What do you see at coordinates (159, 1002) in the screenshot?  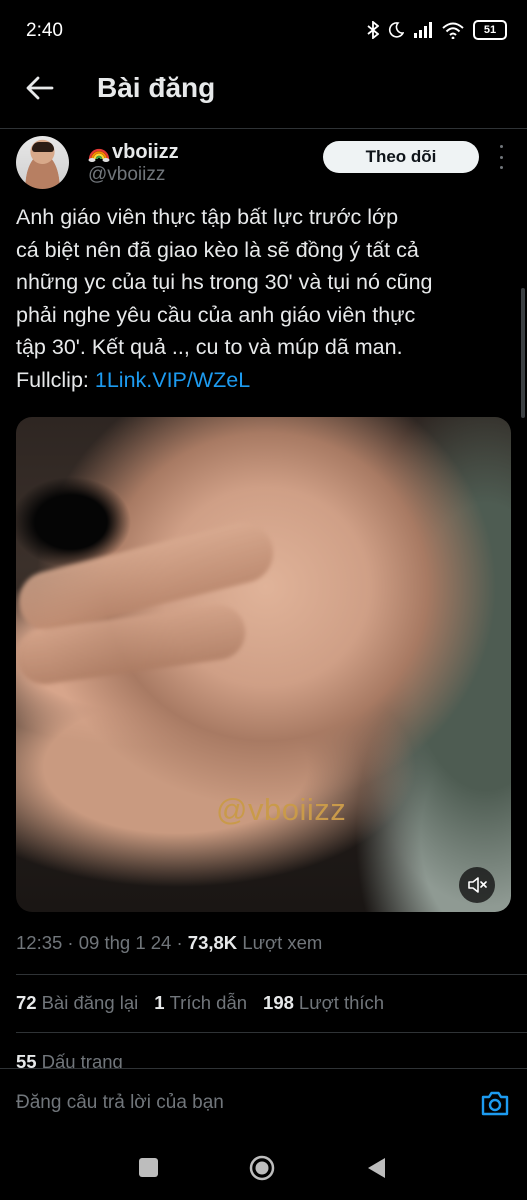 I see `quote-count: 1` at bounding box center [159, 1002].